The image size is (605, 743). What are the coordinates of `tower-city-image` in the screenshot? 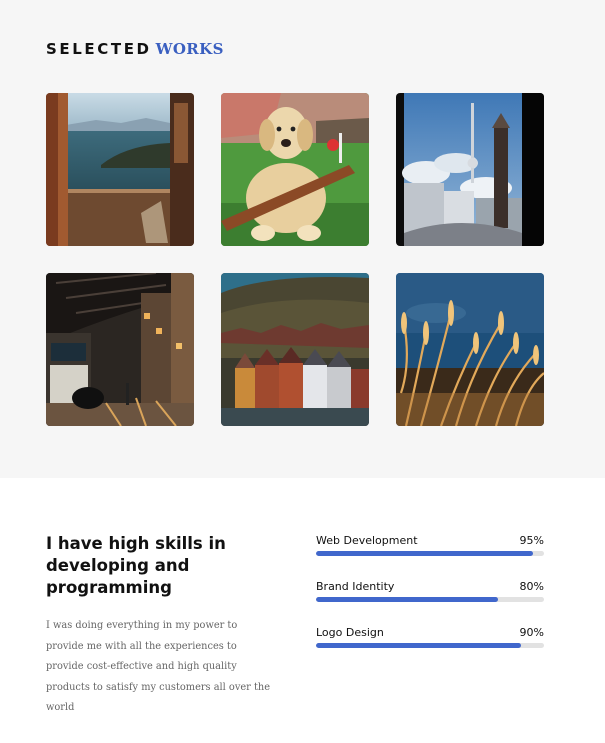 It's located at (470, 169).